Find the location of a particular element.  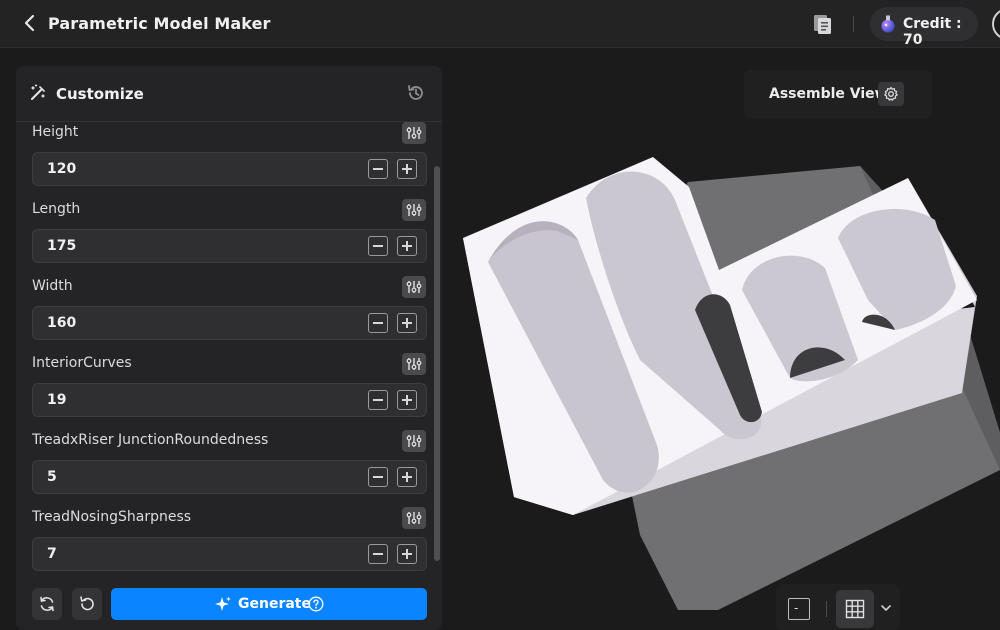

assemble-view-button: Assemble View is located at coordinates (838, 94).